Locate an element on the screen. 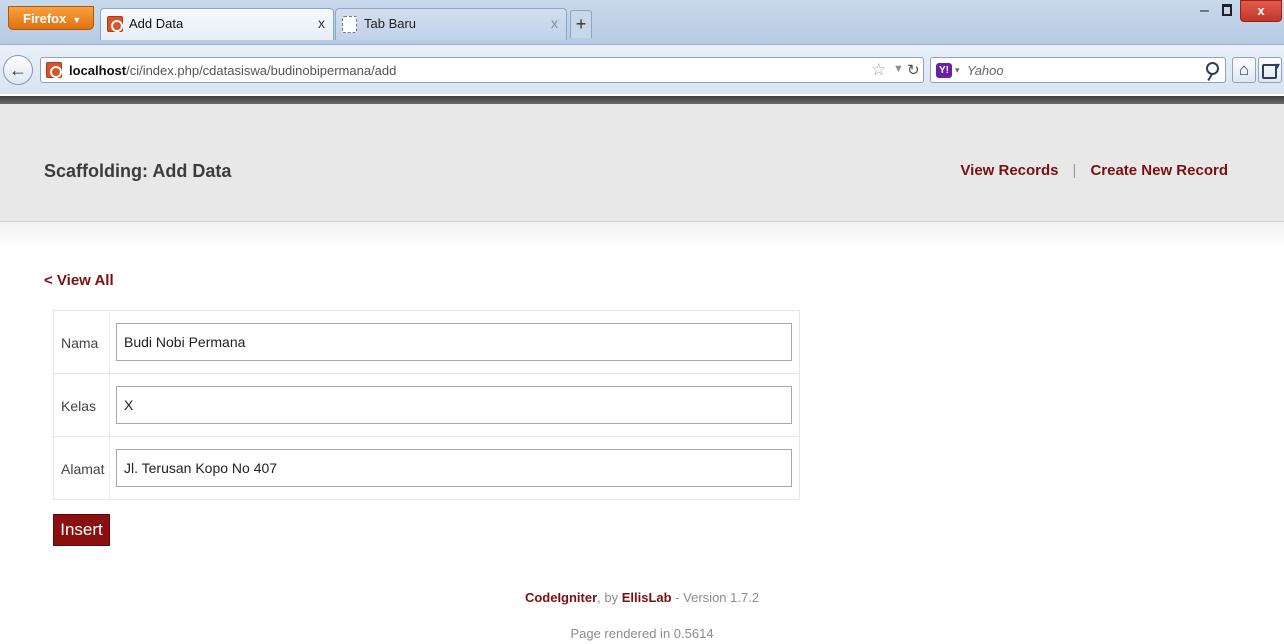 The width and height of the screenshot is (1284, 644). codeigniter-favicon-icon is located at coordinates (115, 24).